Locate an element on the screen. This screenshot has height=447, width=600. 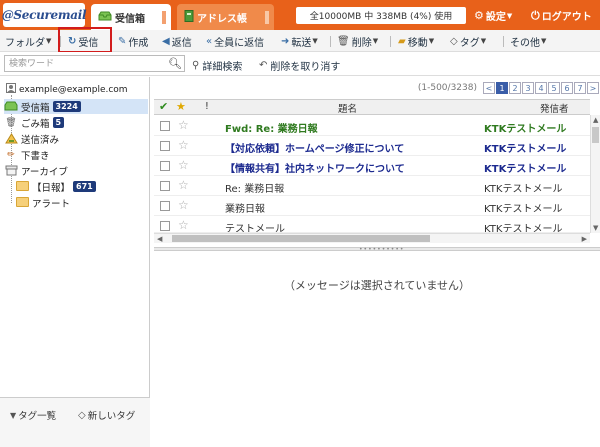
folder-sent: 送信済み is located at coordinates (76, 138).